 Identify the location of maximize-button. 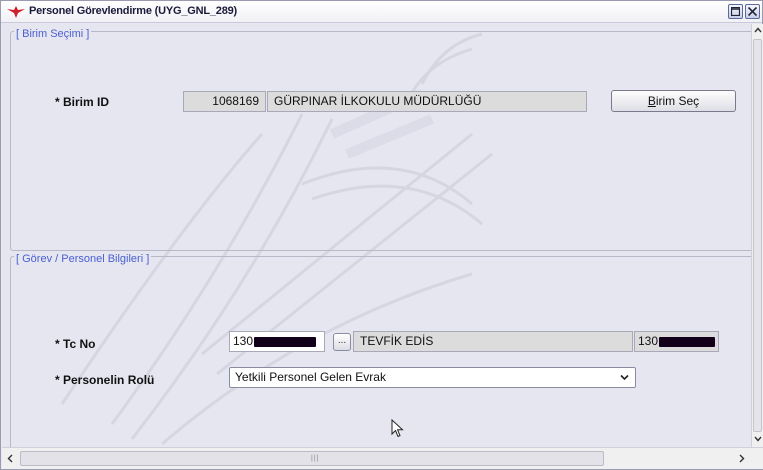
(735, 11).